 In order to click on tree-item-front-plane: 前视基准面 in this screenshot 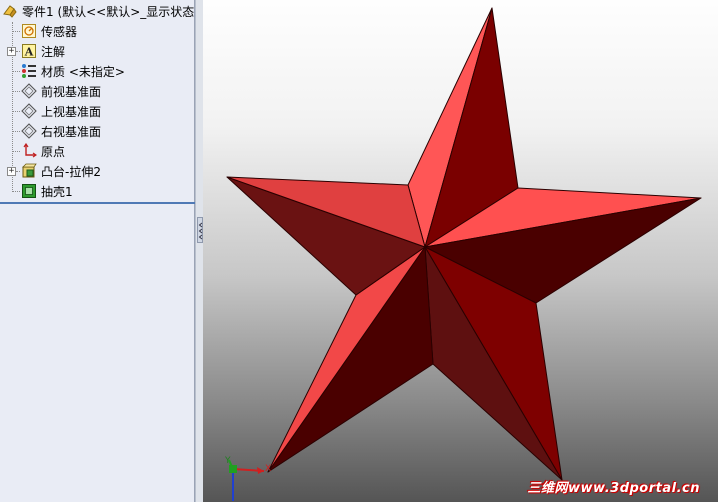, I will do `click(61, 91)`.